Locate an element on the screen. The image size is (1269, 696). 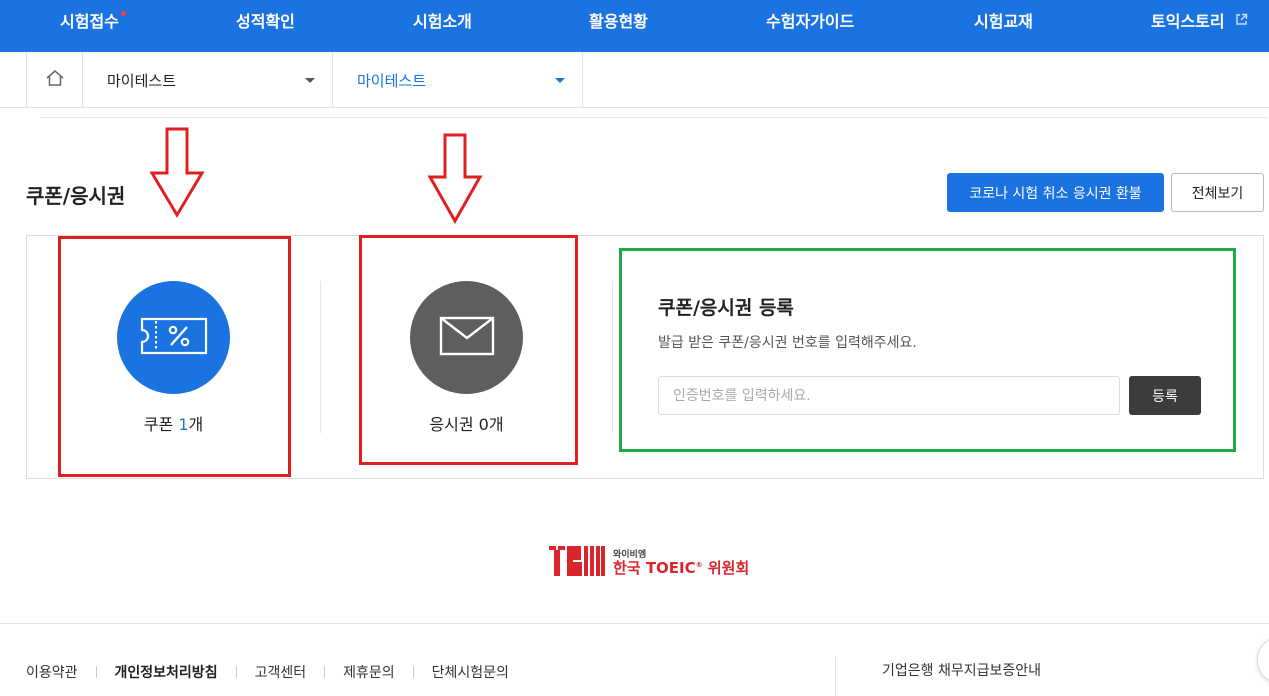
register-button: 등록 is located at coordinates (1165, 395).